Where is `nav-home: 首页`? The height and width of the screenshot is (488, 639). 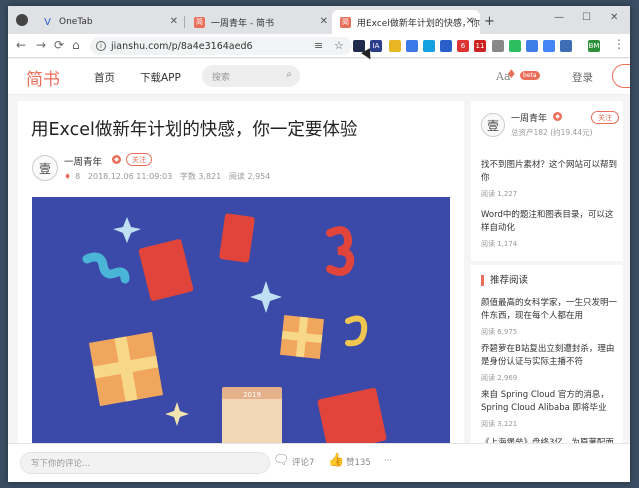 nav-home: 首页 is located at coordinates (104, 77).